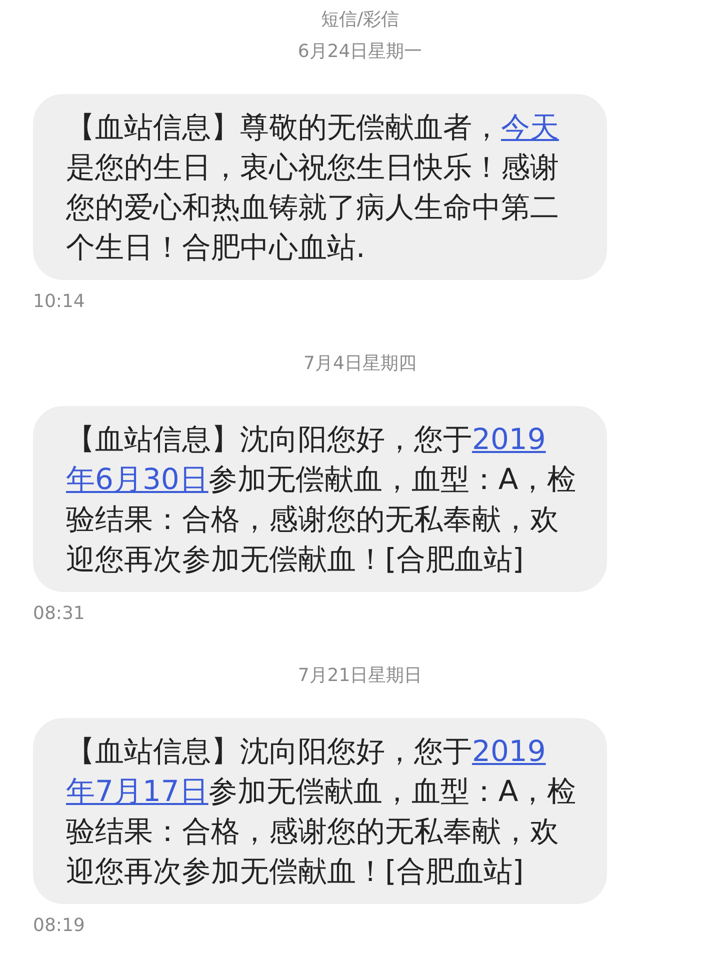 This screenshot has width=720, height=956. I want to click on date-label: 7月4日星期四, so click(360, 364).